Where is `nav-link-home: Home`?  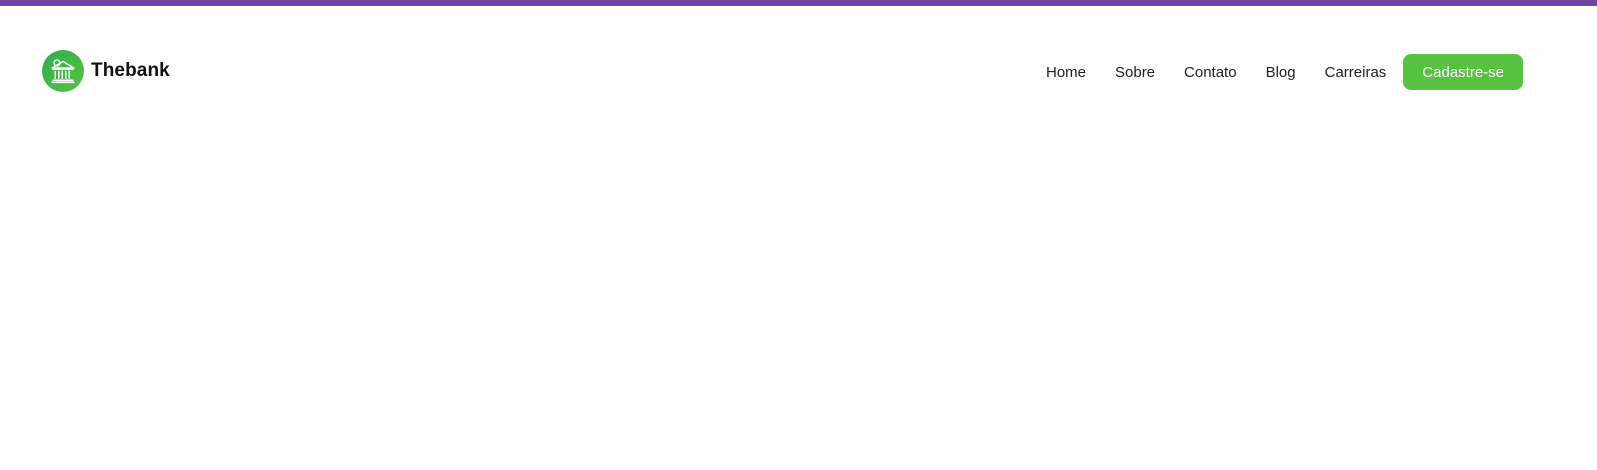 nav-link-home: Home is located at coordinates (1066, 72).